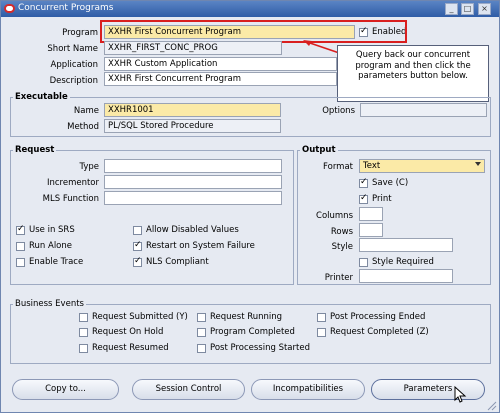  Describe the element at coordinates (74, 65) in the screenshot. I see `application-label: Application` at that location.